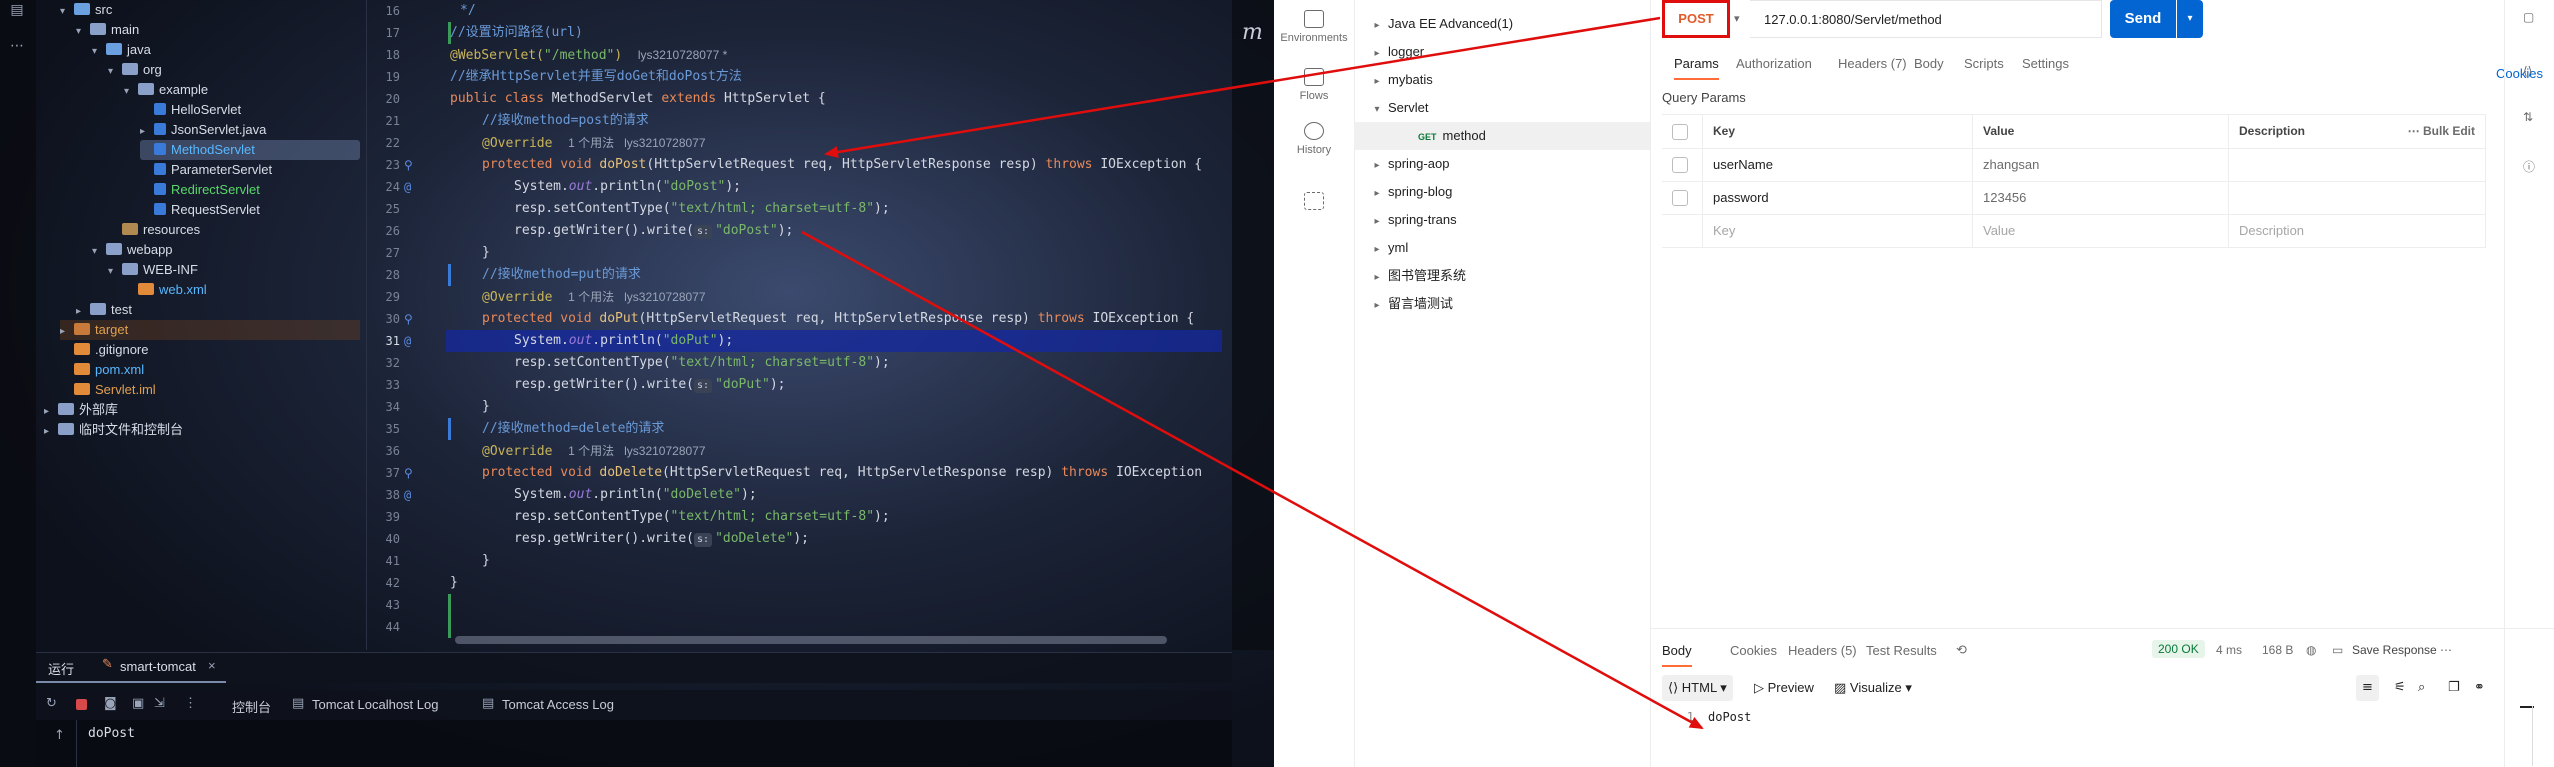 This screenshot has height=767, width=2554. Describe the element at coordinates (250, 150) in the screenshot. I see `tree-item: MethodServlet` at that location.